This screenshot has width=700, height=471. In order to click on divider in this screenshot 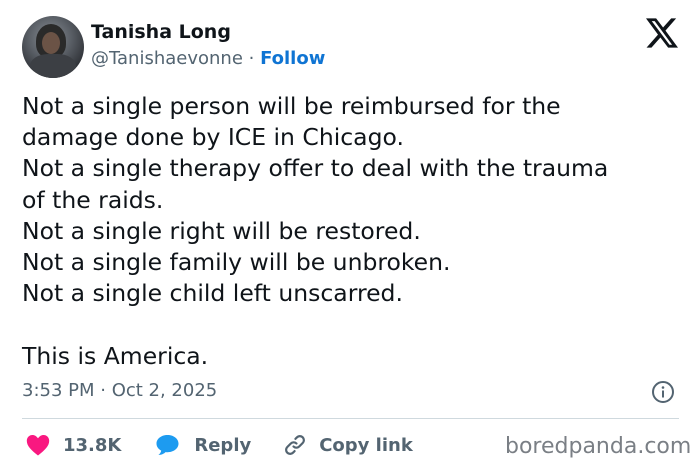, I will do `click(350, 418)`.